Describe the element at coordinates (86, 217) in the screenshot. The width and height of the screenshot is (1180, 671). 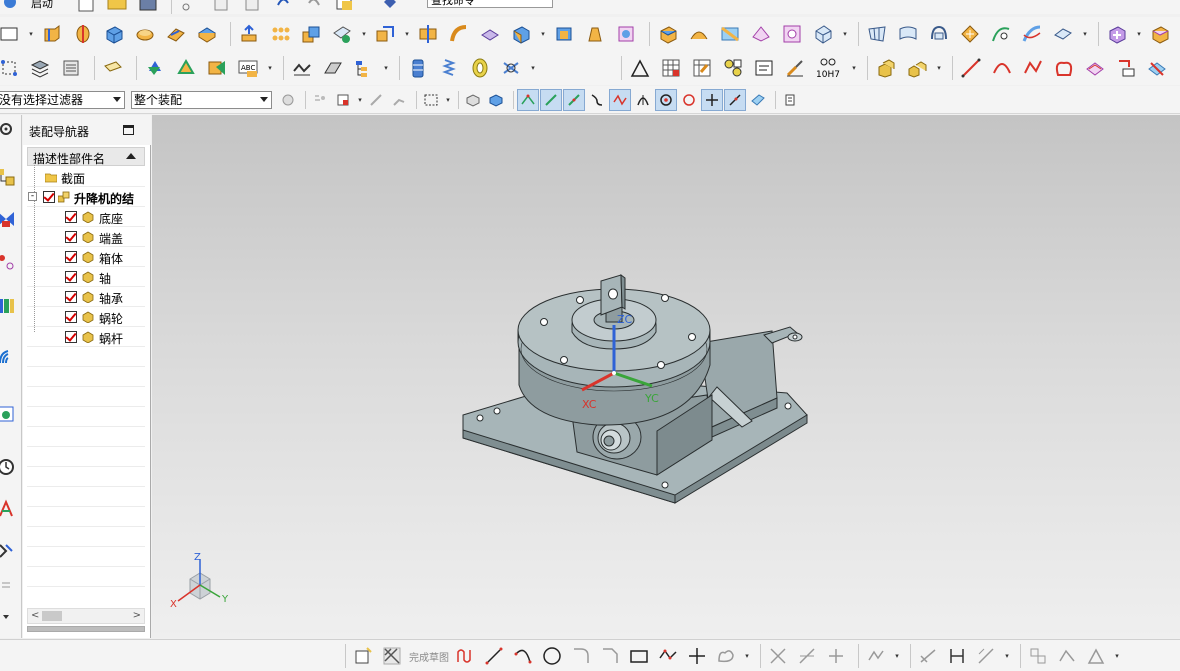
I see `tree-node-part: 底座` at that location.